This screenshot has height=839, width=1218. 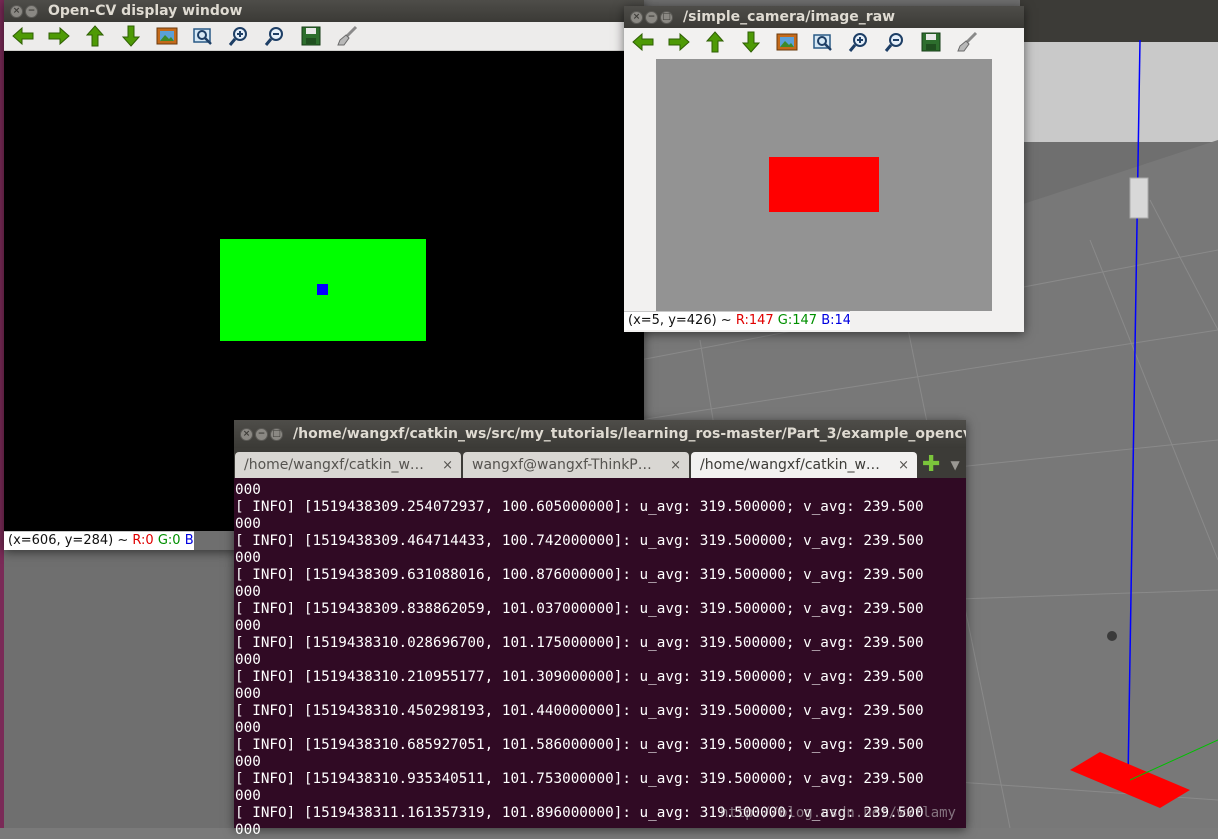 I want to click on camera-model, so click(x=1139, y=198).